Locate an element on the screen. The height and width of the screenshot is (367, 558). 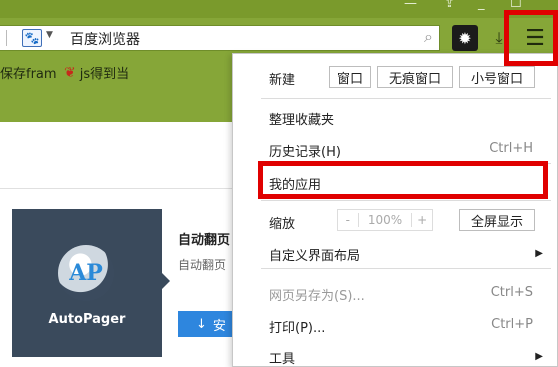
download-icon: ↓ is located at coordinates (201, 324).